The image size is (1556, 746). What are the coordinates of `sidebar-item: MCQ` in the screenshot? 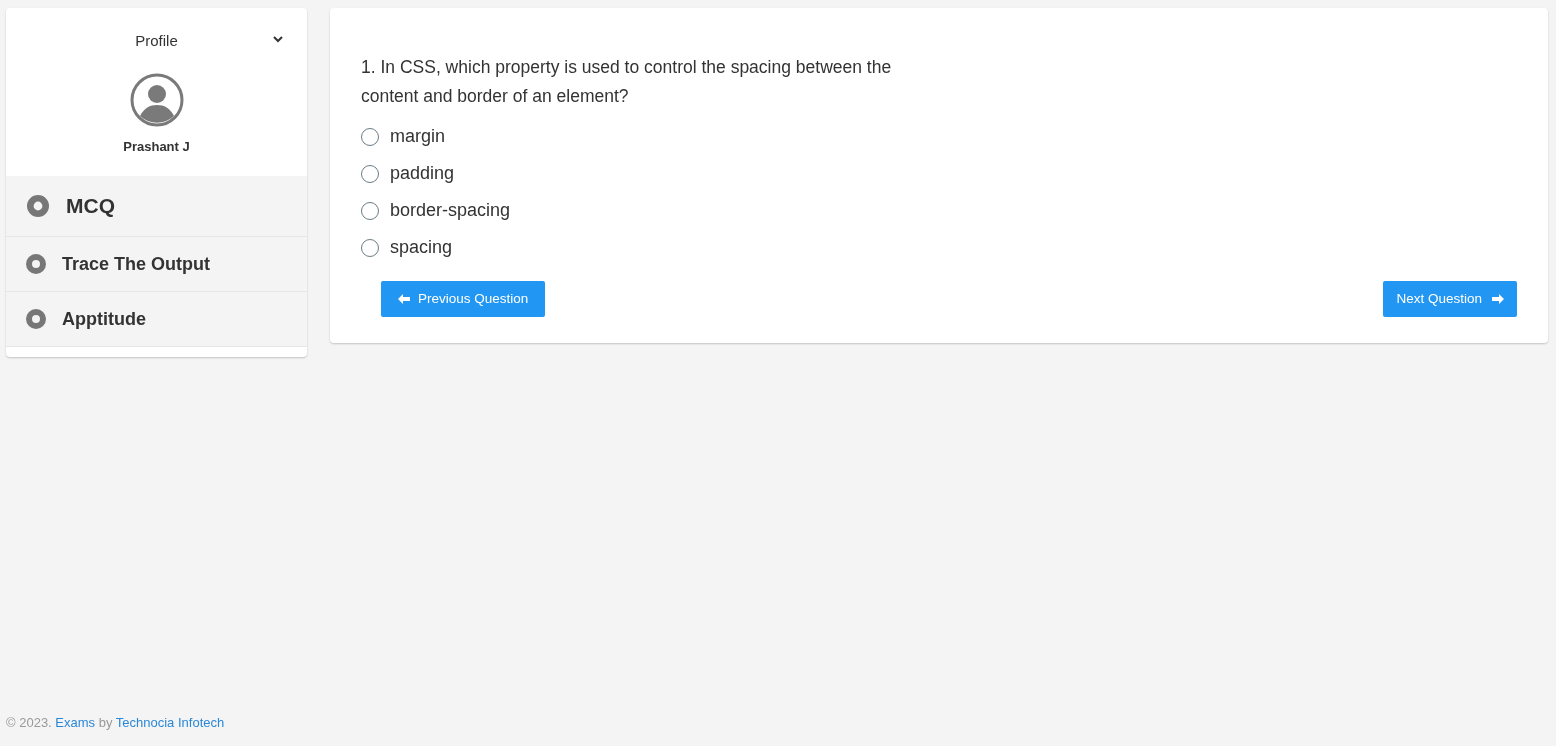 It's located at (156, 206).